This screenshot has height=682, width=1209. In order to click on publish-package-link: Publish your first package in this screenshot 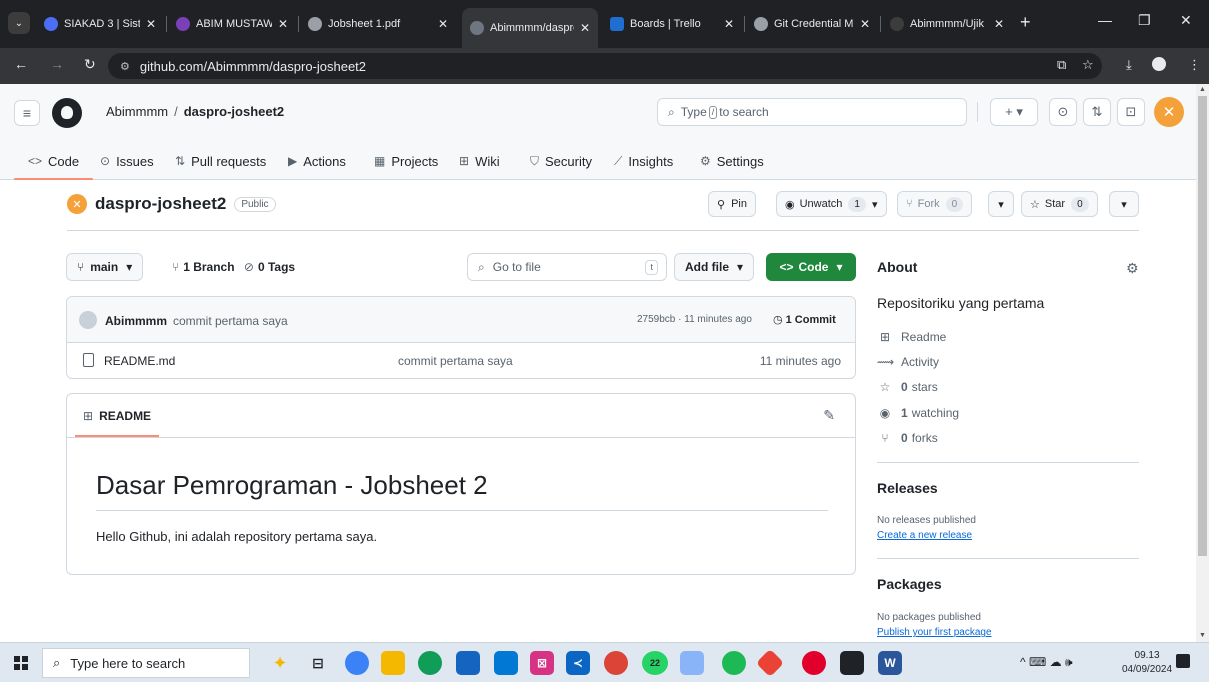, I will do `click(934, 632)`.